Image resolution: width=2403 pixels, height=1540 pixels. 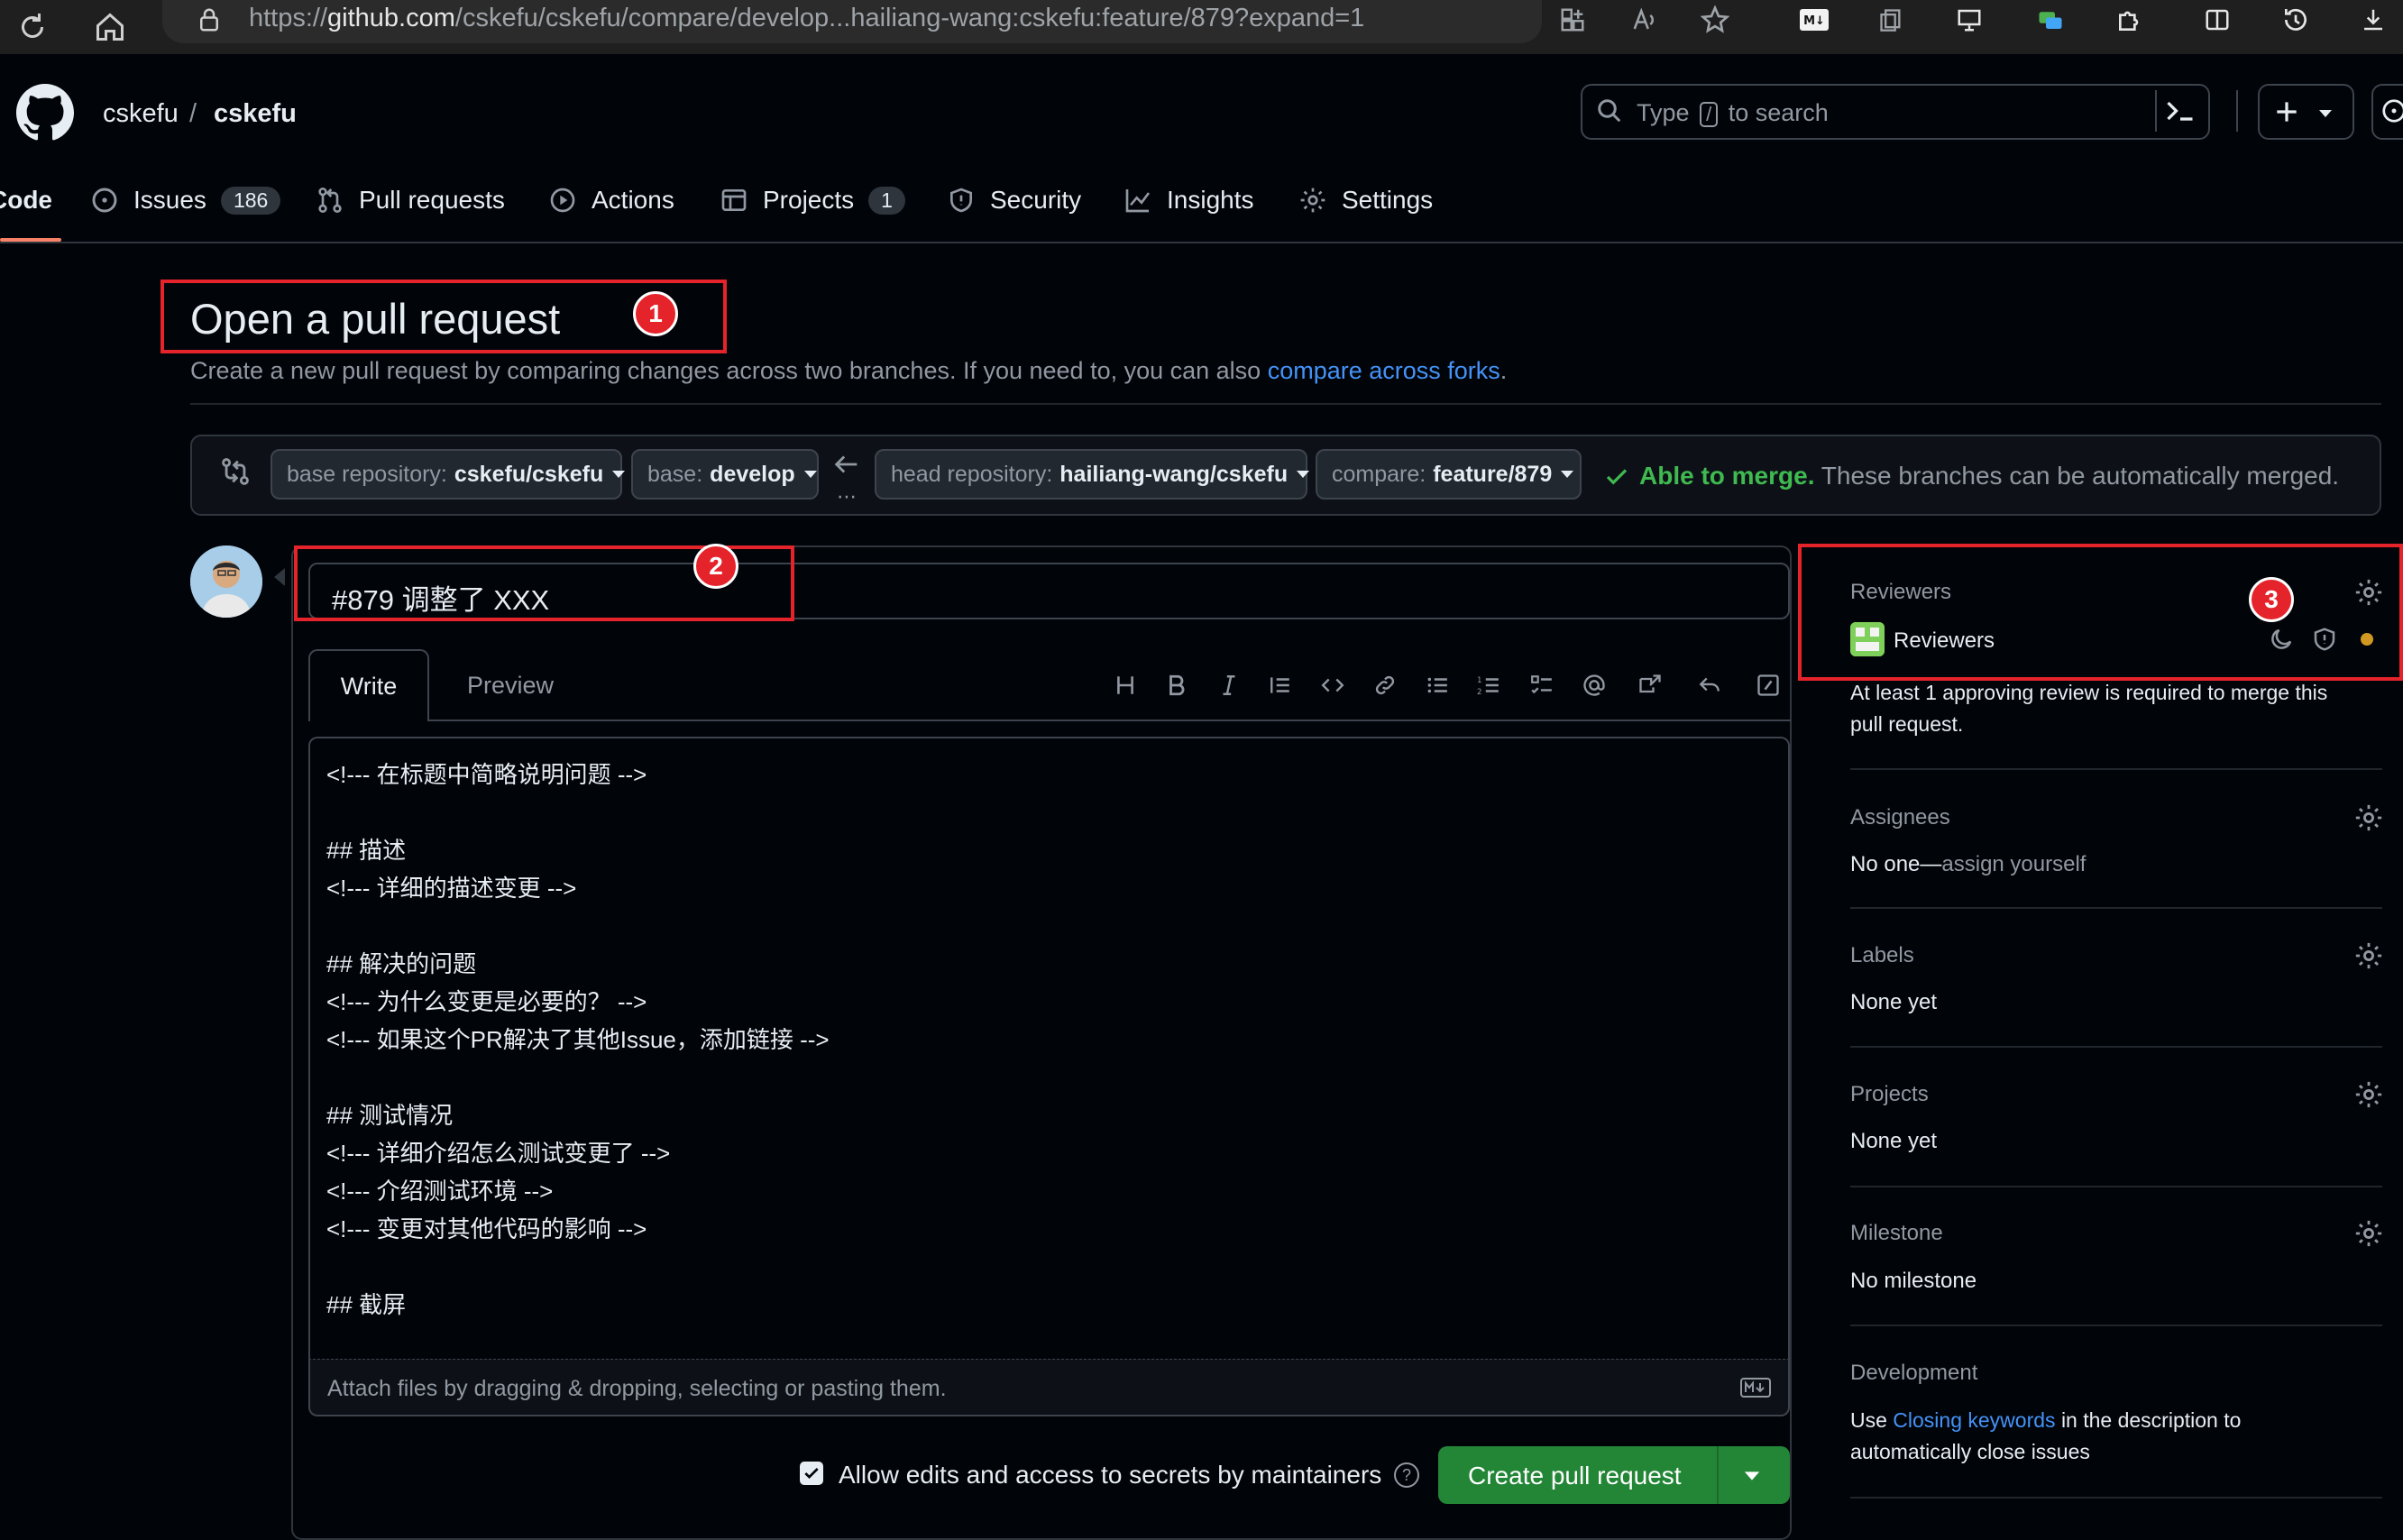 What do you see at coordinates (1882, 955) in the screenshot?
I see `labels-title: Labels` at bounding box center [1882, 955].